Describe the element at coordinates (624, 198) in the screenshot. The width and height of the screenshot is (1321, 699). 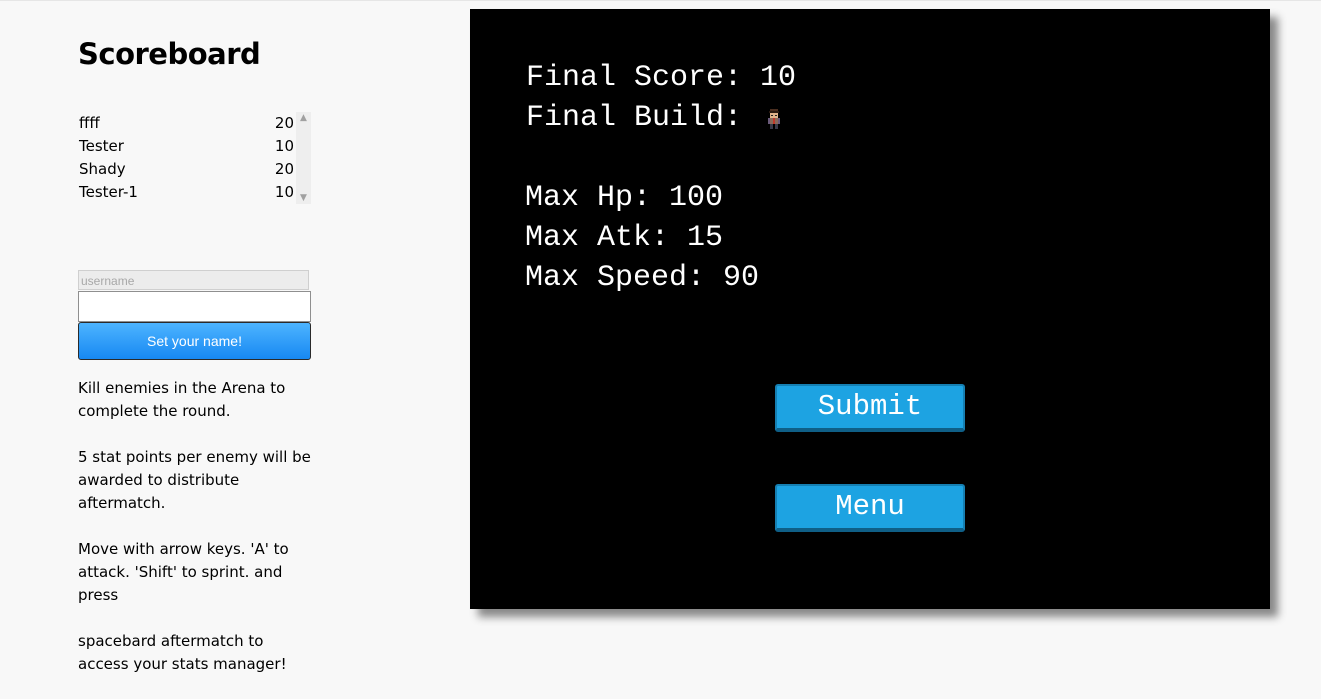
I see `max-hp-text: Max Hp: 100` at that location.